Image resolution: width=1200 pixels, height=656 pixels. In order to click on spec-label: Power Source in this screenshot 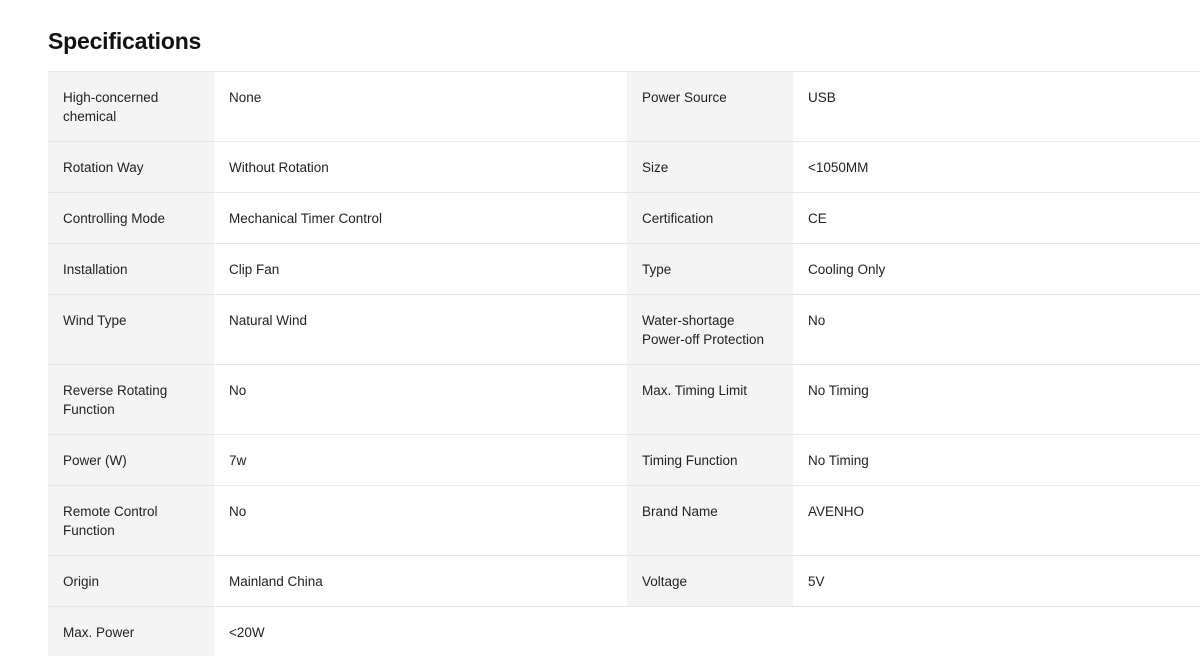, I will do `click(710, 106)`.